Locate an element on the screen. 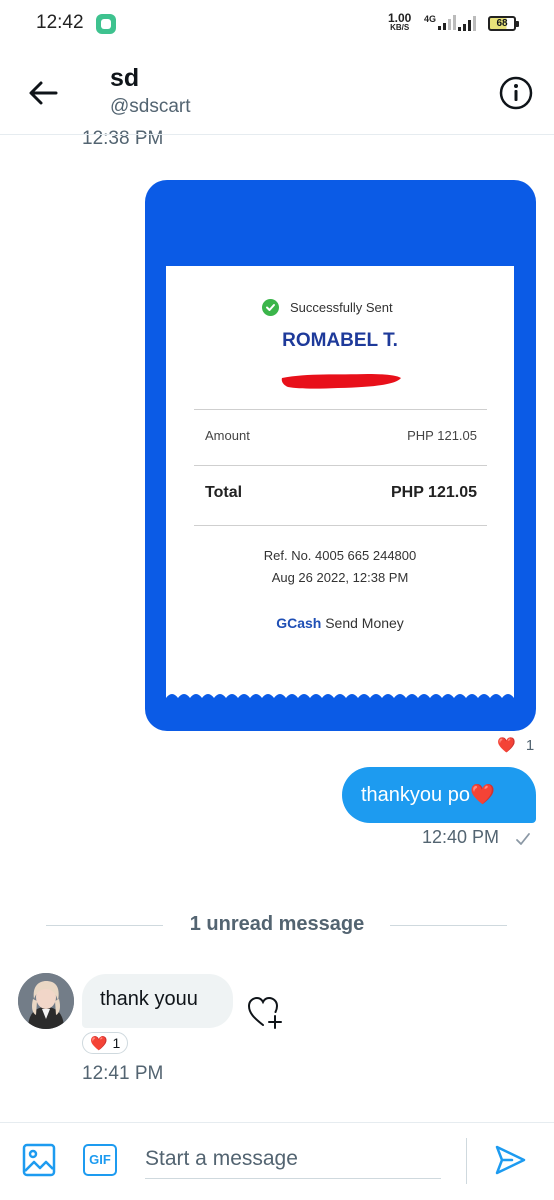 The width and height of the screenshot is (554, 1200). signal-bars-2-icon is located at coordinates (467, 23).